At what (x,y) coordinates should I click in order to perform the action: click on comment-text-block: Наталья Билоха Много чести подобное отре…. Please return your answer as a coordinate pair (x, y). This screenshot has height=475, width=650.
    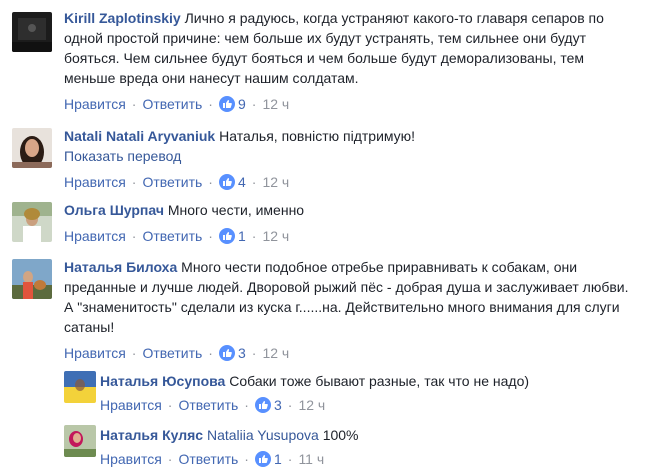
    Looking at the image, I should click on (349, 297).